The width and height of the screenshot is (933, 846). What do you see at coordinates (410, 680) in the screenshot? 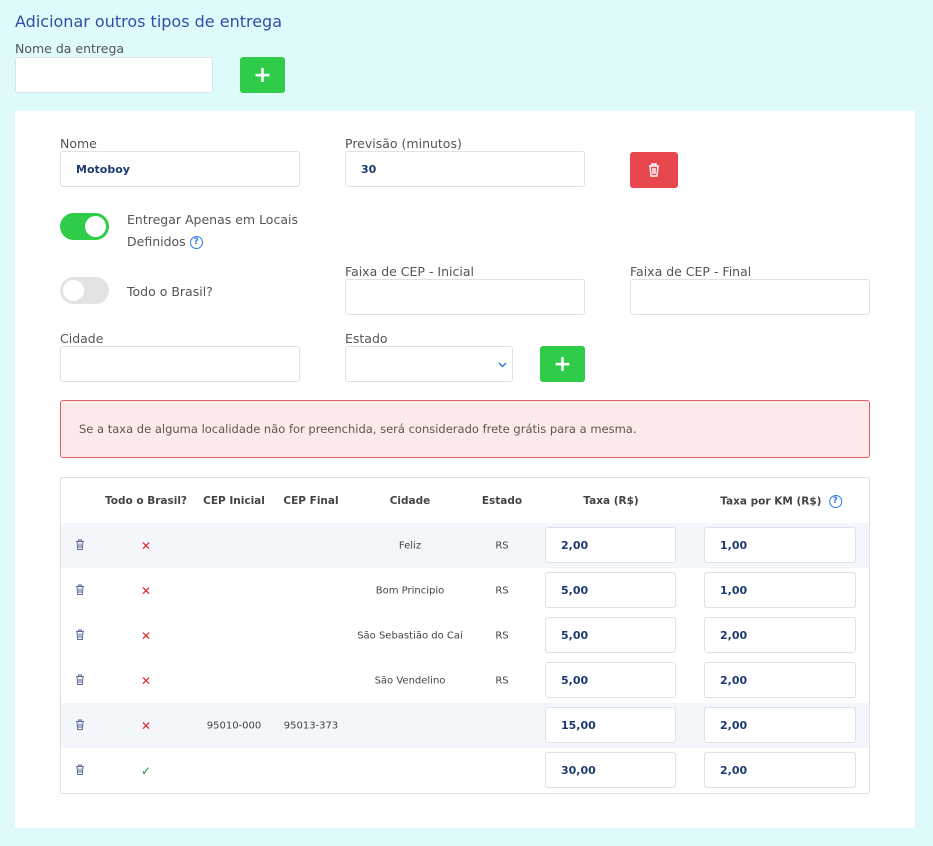
I see `cidade: São Vendelino` at bounding box center [410, 680].